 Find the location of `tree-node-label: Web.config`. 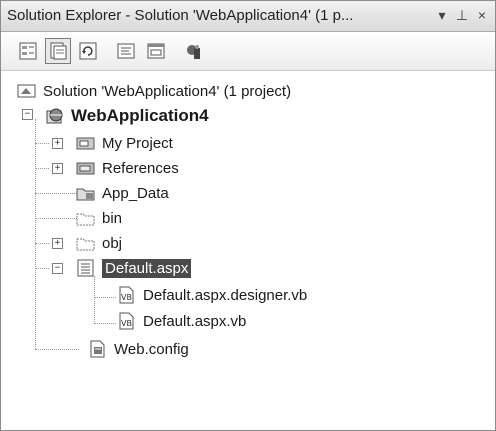

tree-node-label: Web.config is located at coordinates (151, 349).